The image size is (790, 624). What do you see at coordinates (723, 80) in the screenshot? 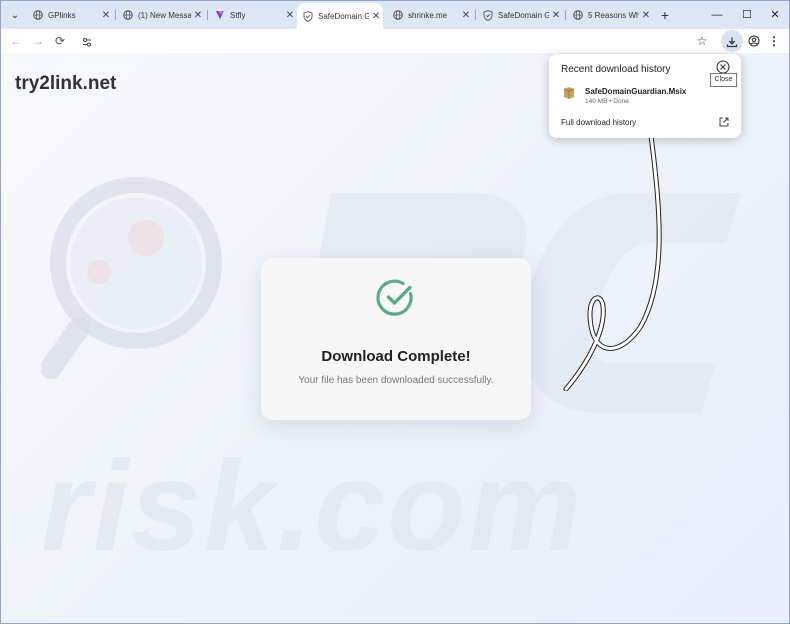
I see `close-tooltip: Close` at bounding box center [723, 80].